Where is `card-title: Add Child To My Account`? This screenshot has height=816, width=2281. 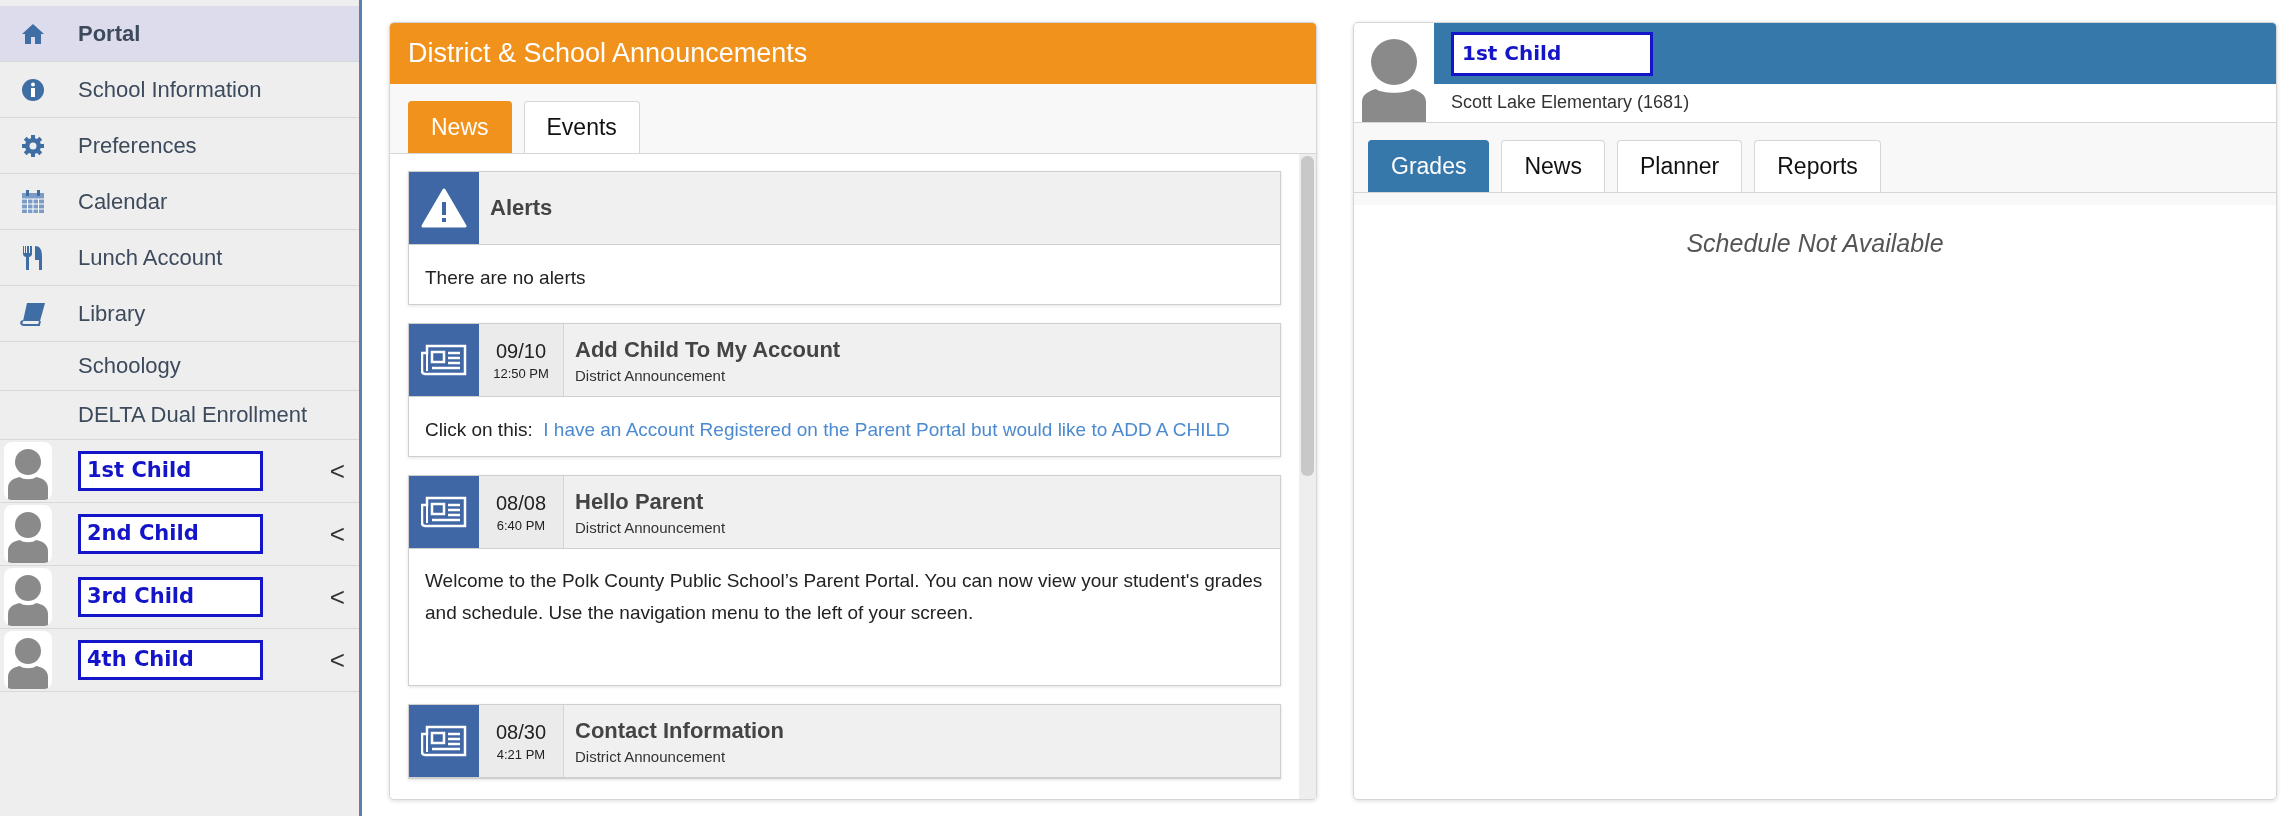
card-title: Add Child To My Account is located at coordinates (708, 349).